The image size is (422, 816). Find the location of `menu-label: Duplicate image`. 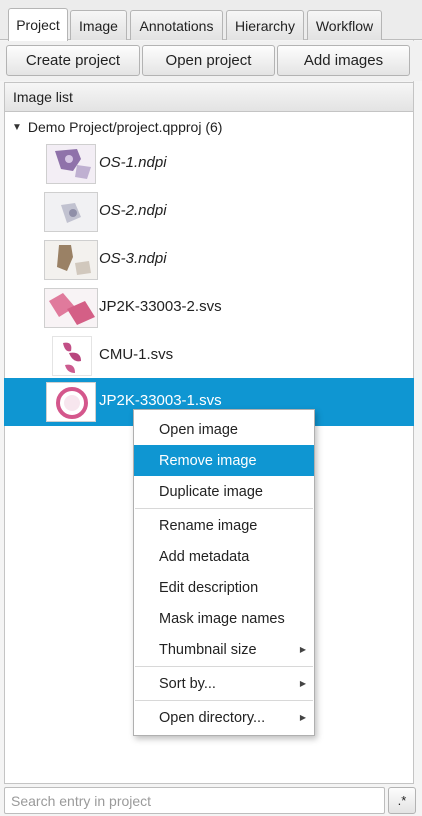

menu-label: Duplicate image is located at coordinates (211, 491).